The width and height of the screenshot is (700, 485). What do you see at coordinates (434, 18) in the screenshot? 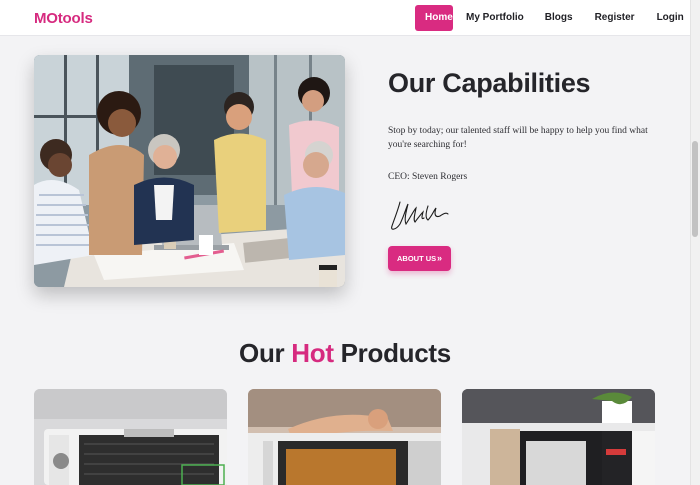
I see `nav-item-home: Home` at bounding box center [434, 18].